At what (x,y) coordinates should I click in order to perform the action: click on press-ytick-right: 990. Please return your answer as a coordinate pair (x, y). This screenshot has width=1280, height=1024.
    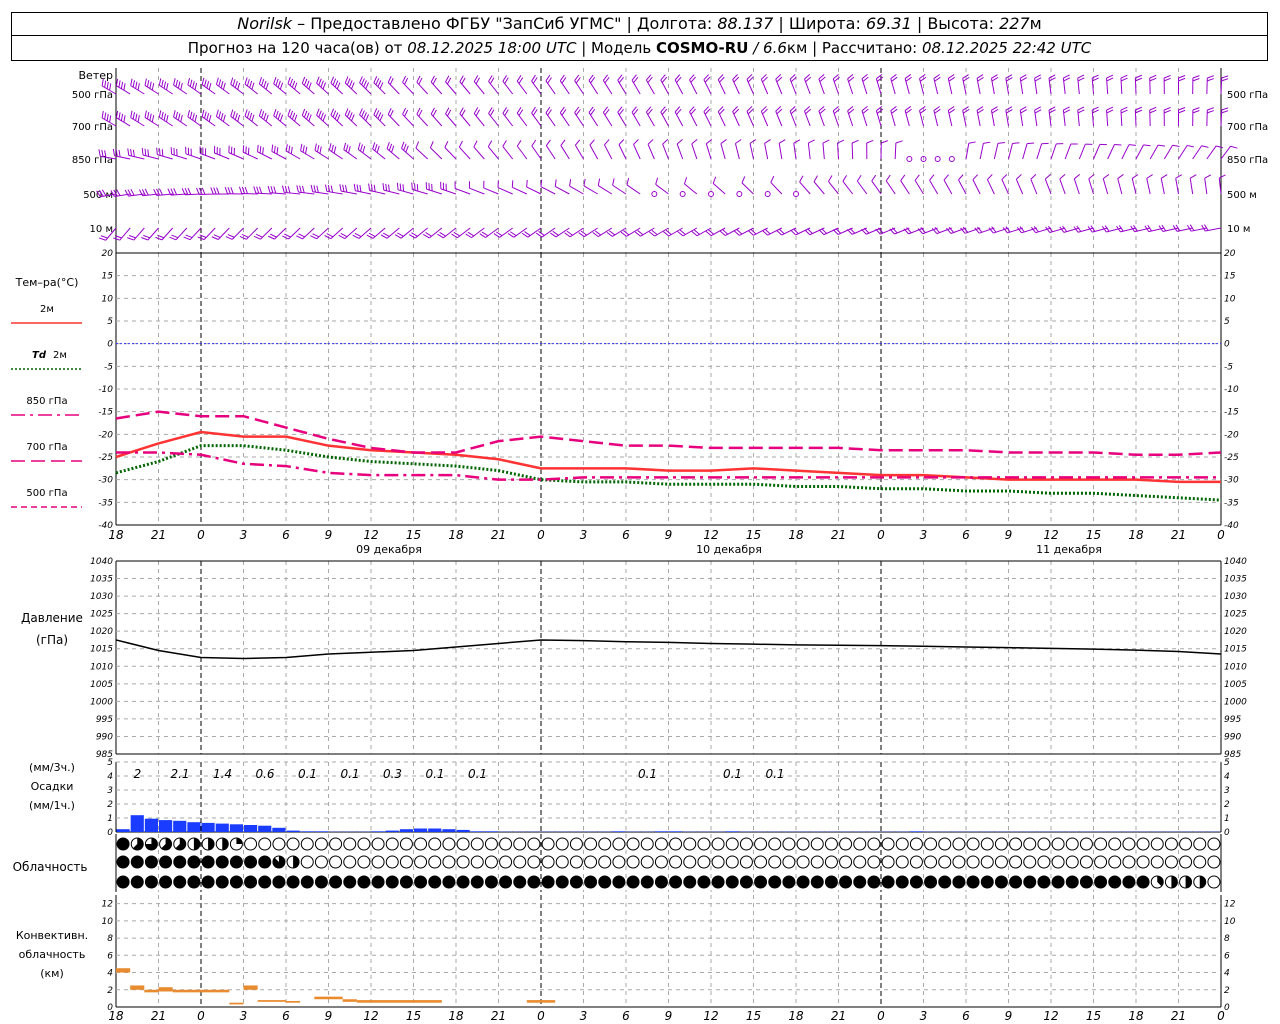
    Looking at the image, I should click on (1232, 737).